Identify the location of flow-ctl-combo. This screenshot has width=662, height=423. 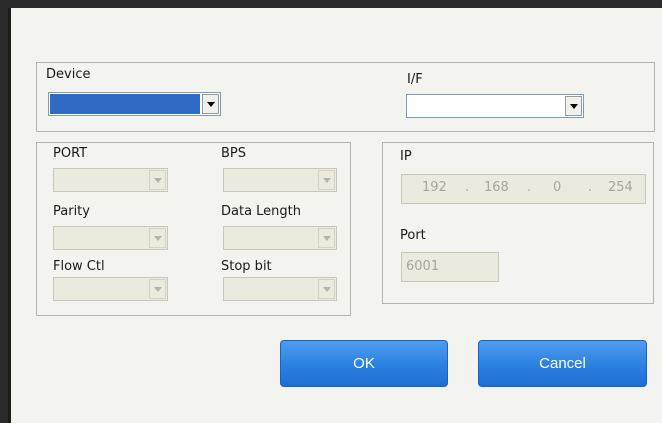
(110, 289).